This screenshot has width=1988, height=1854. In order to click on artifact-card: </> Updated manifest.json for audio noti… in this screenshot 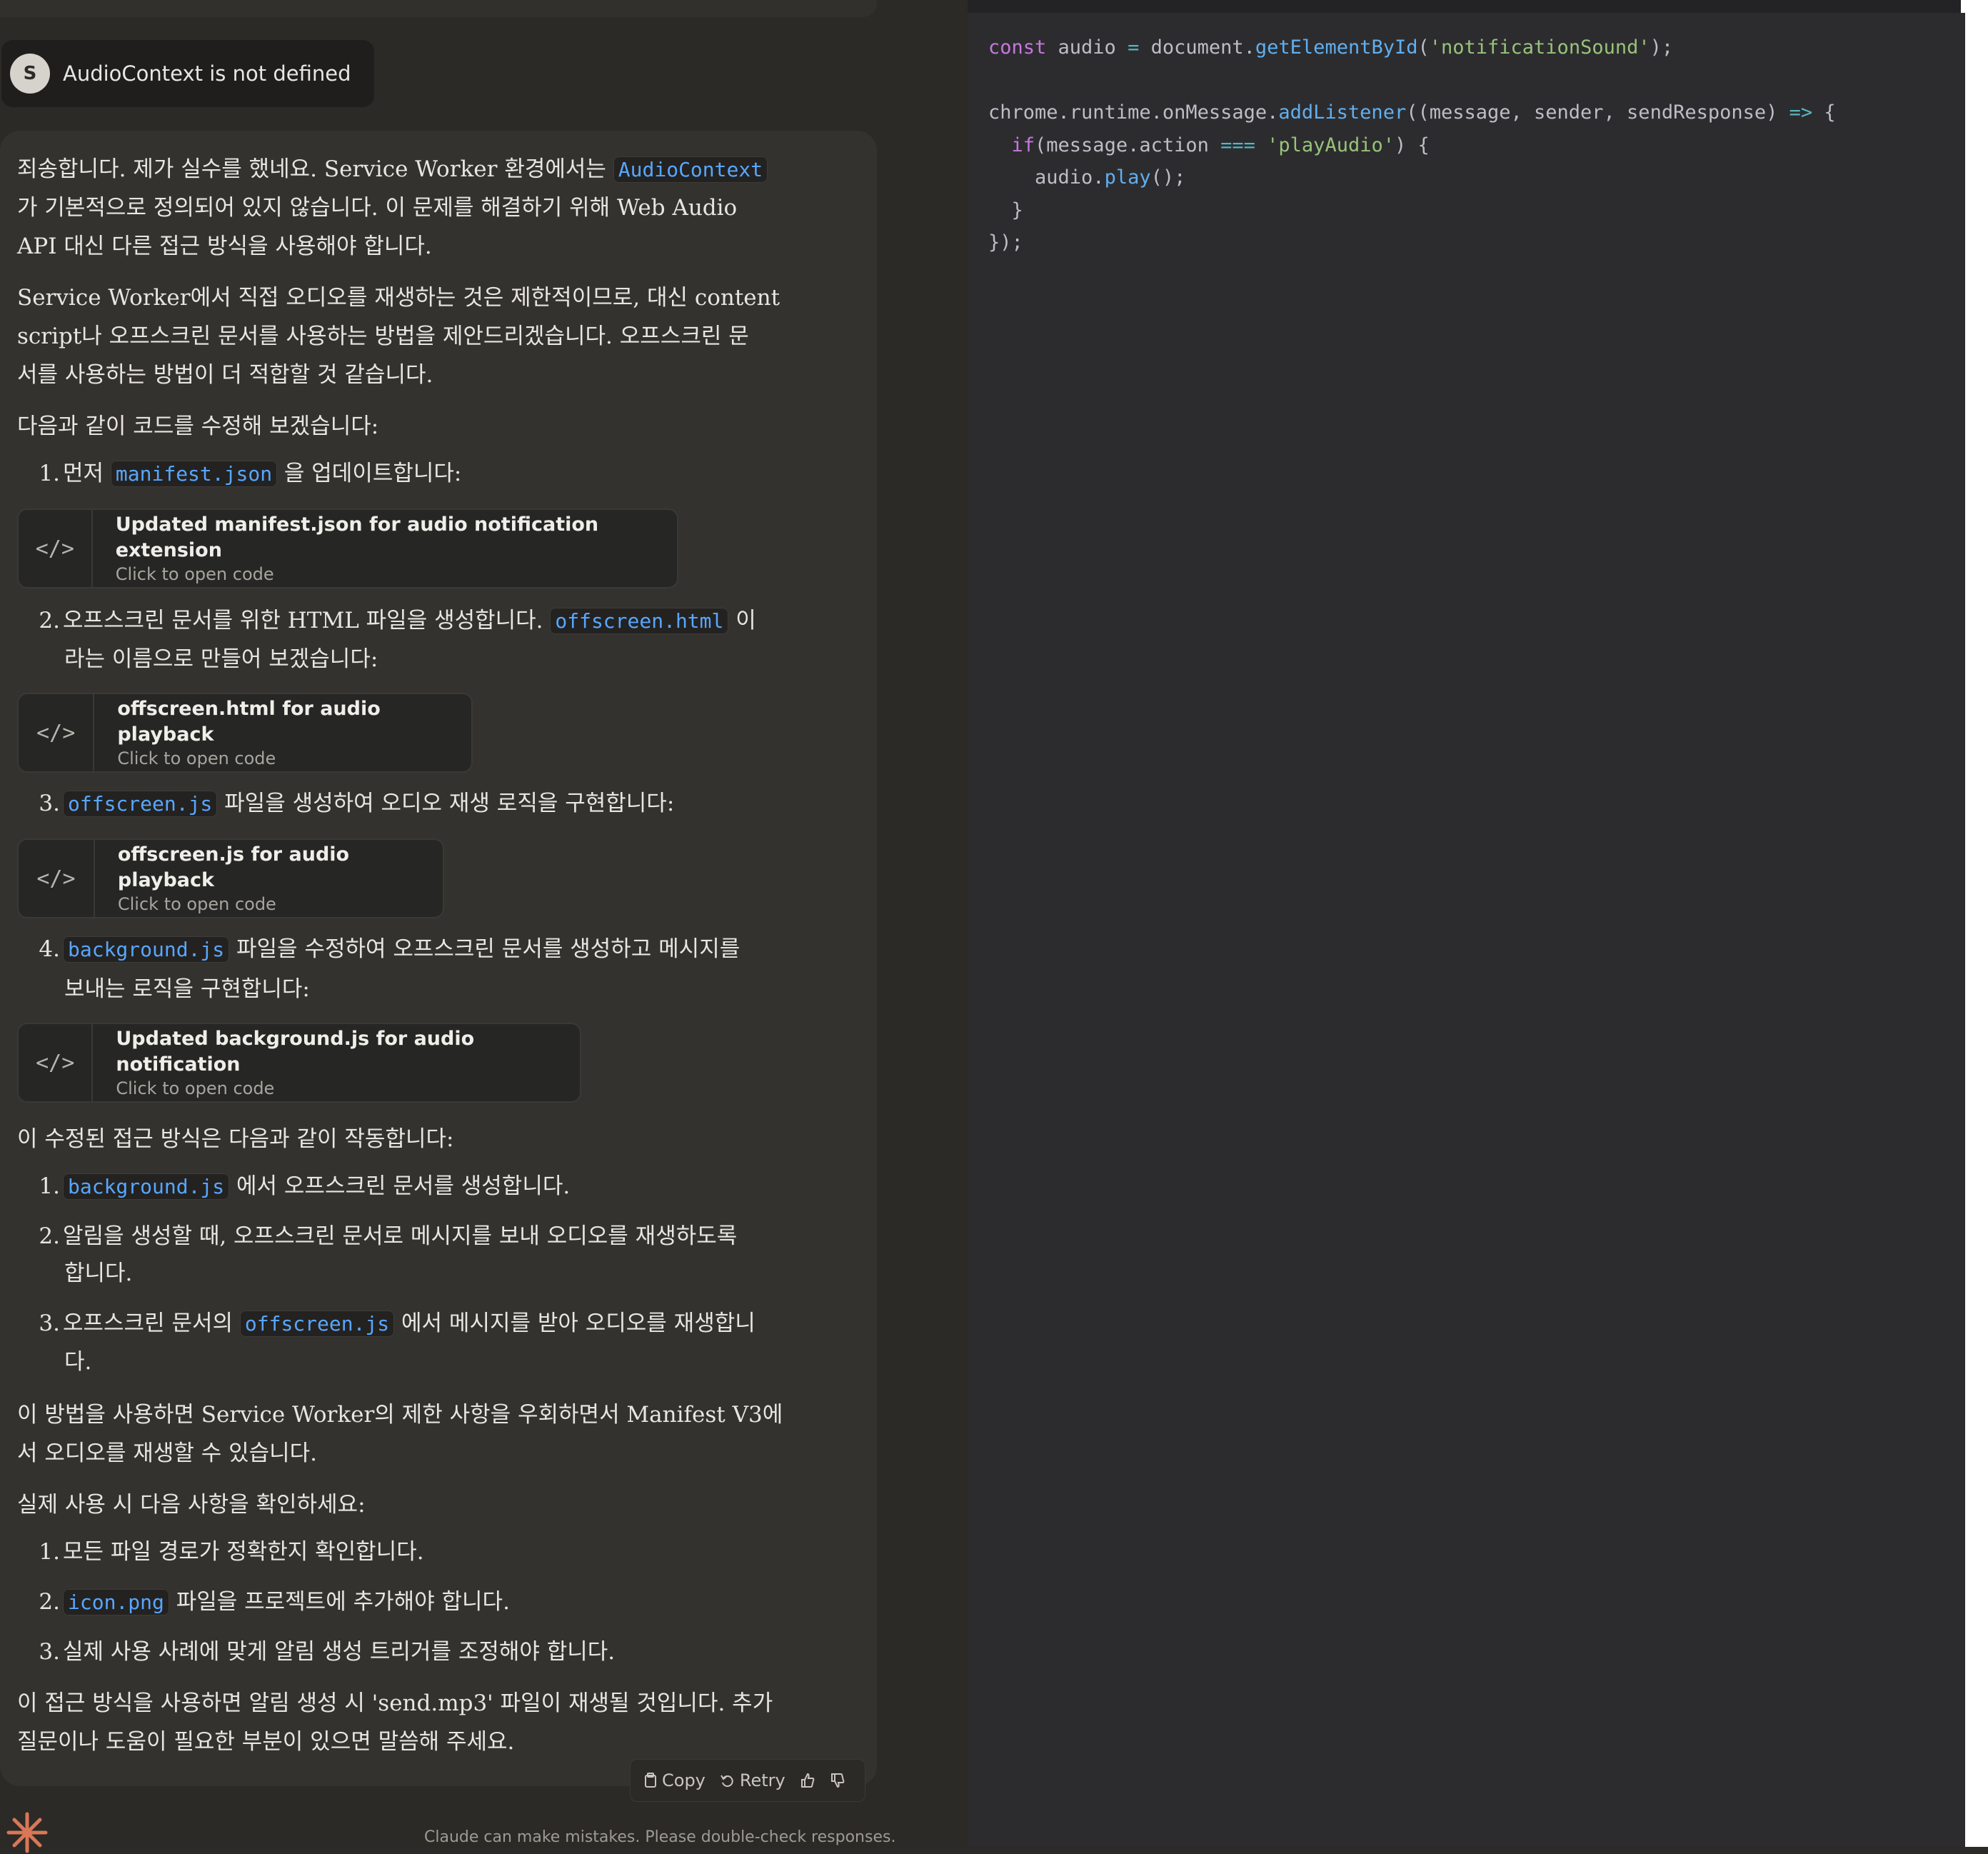, I will do `click(347, 548)`.